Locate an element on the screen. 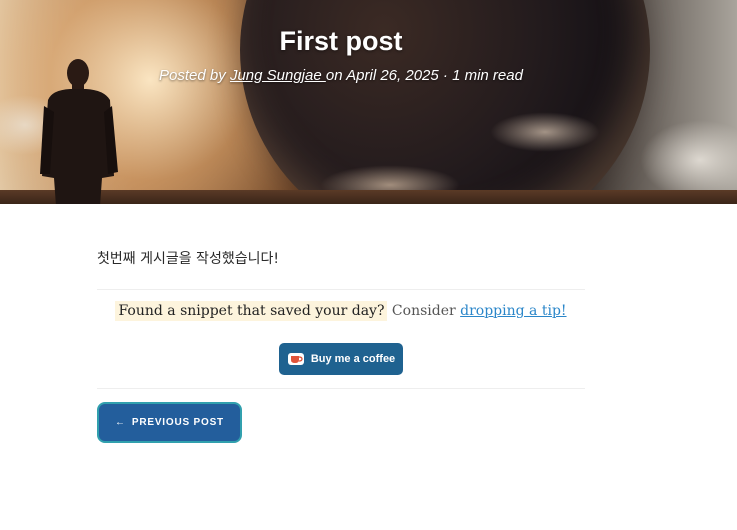  post-content: 첫번째 게시글을 작성했습니다! is located at coordinates (341, 258).